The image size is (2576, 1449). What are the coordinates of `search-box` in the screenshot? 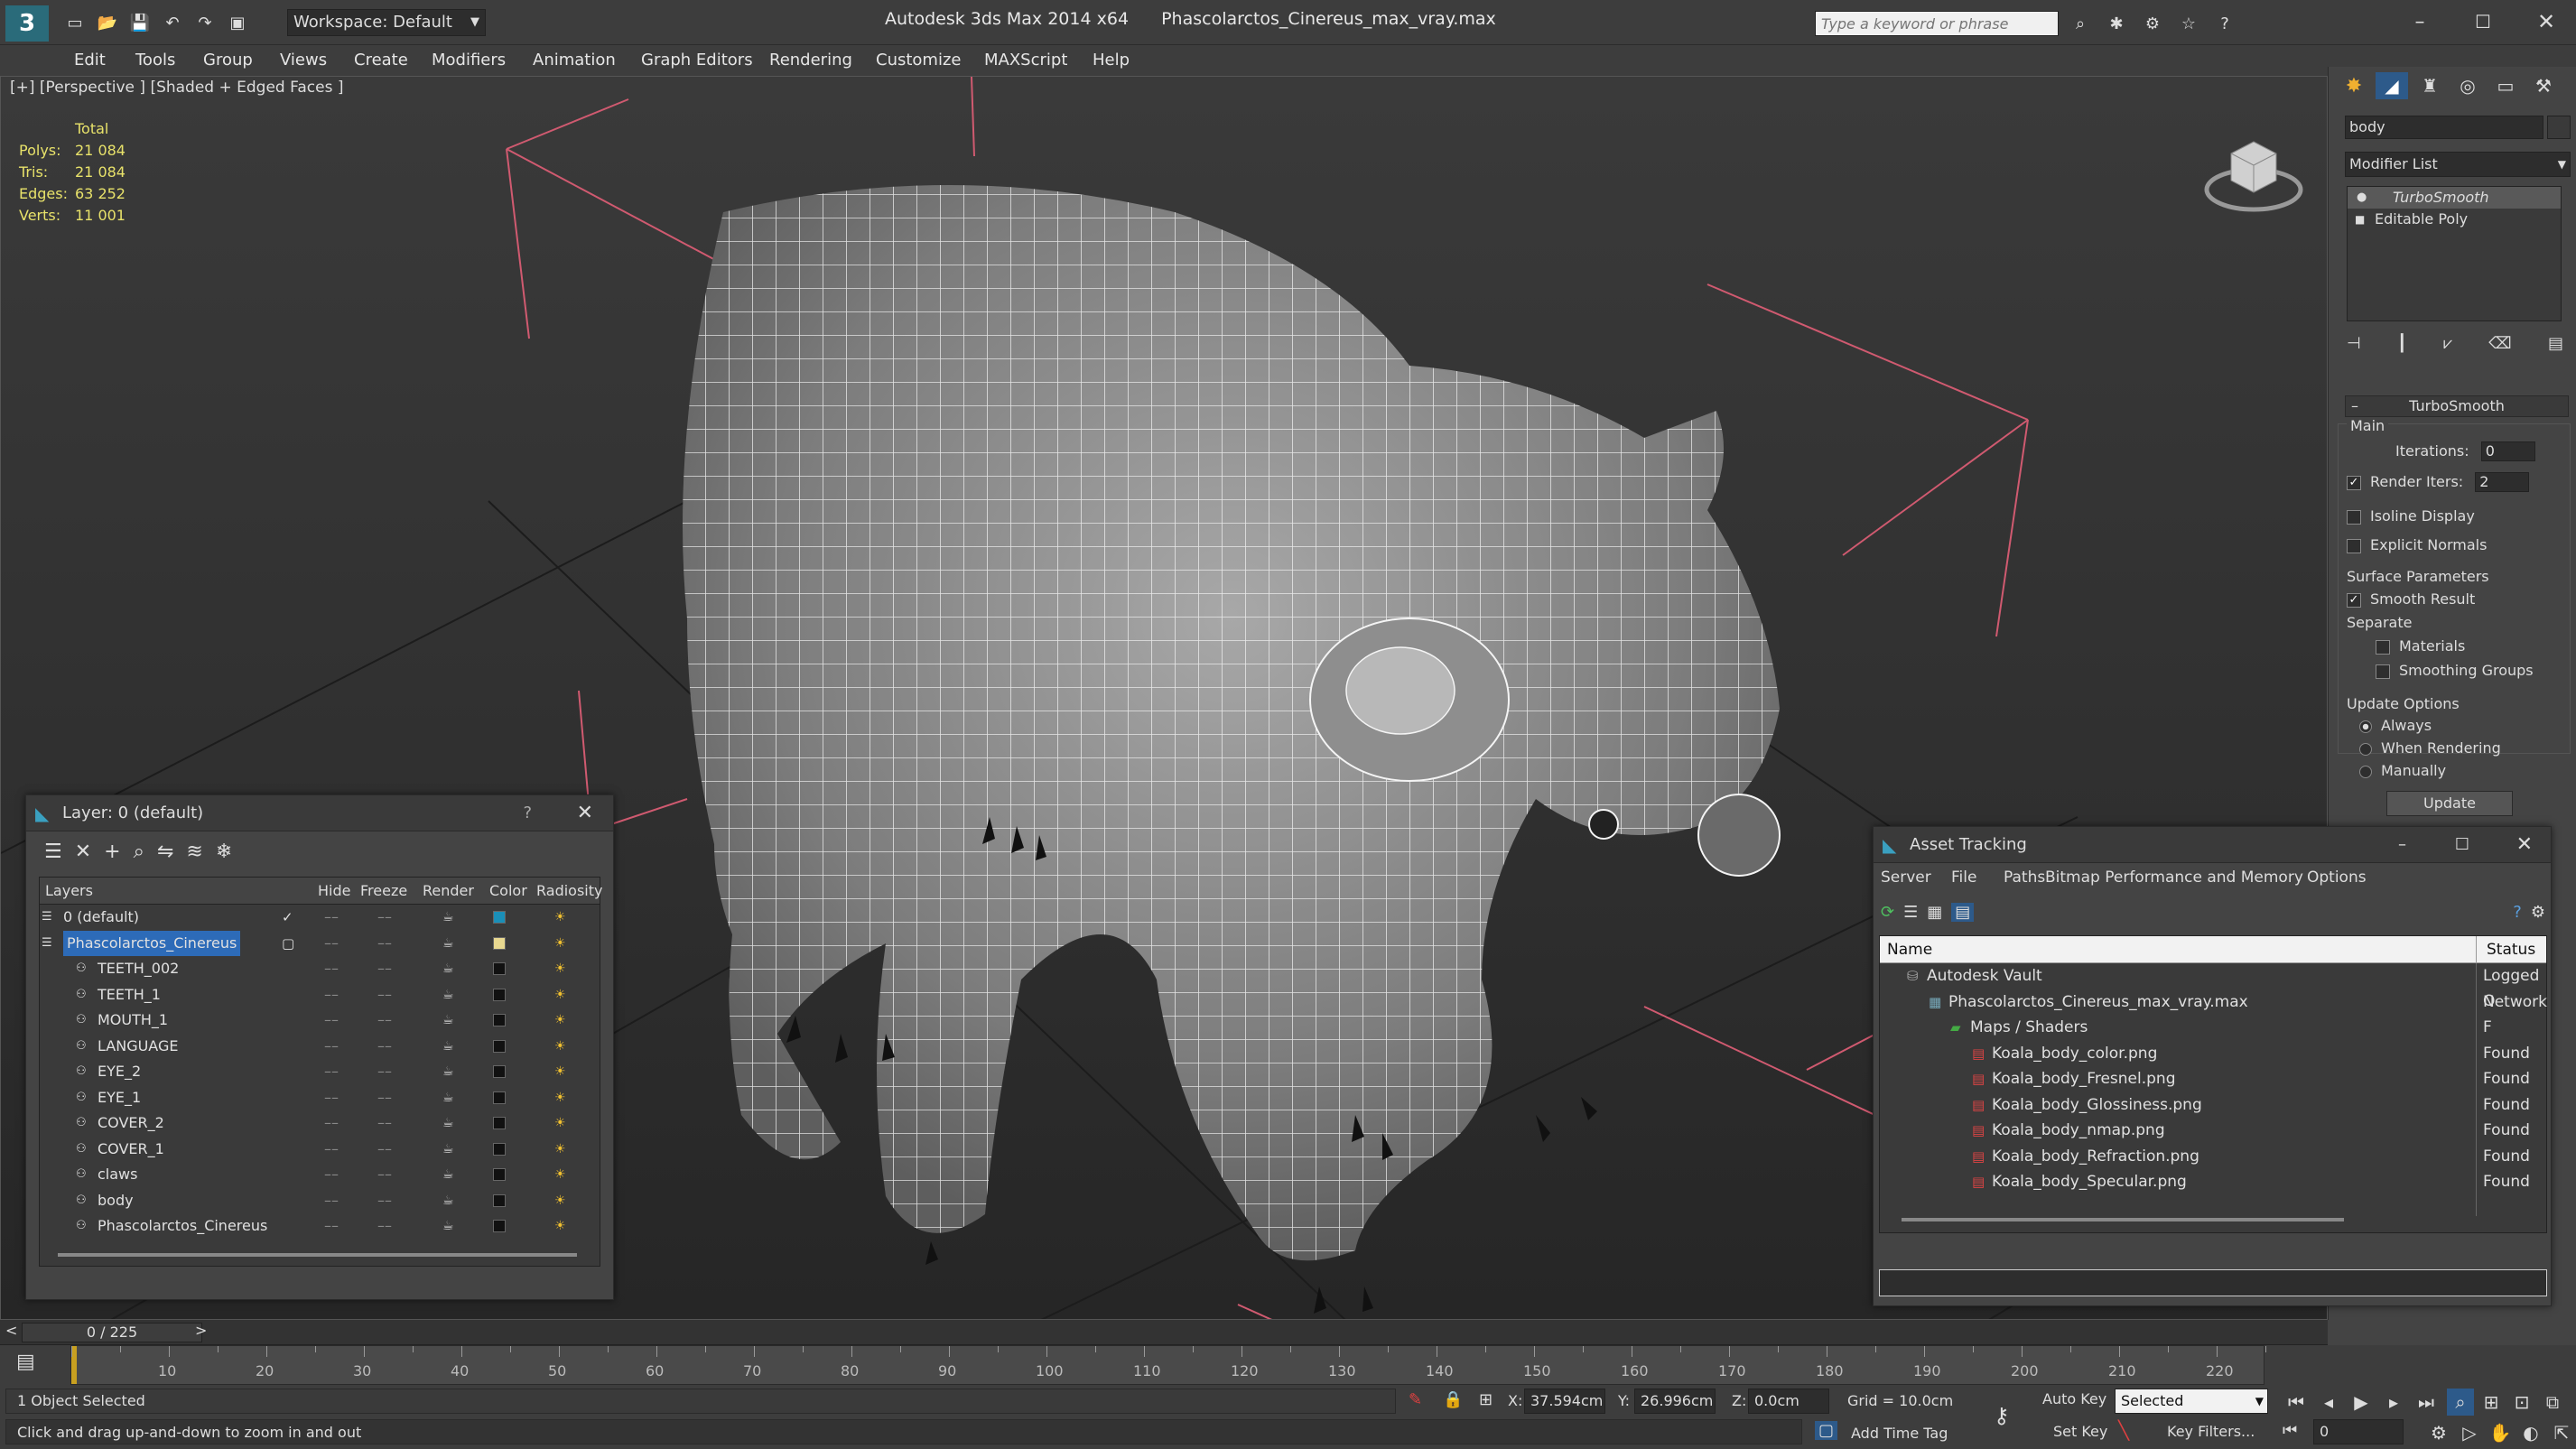 It's located at (1937, 23).